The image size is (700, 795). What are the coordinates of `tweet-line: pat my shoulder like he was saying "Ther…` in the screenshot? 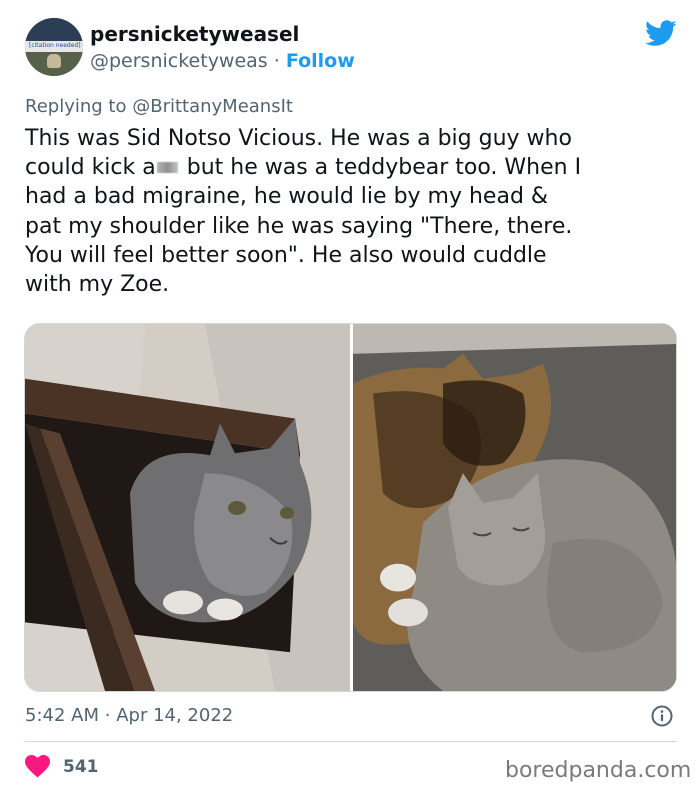 It's located at (299, 226).